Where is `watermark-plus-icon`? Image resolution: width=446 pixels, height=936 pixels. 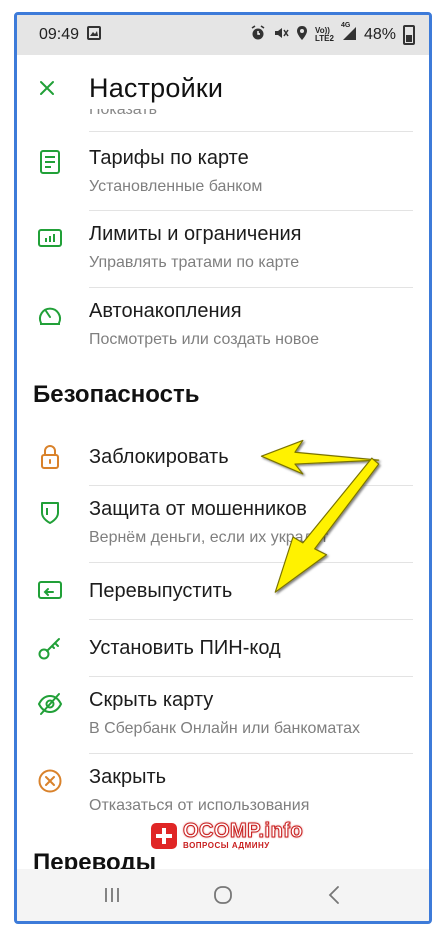
watermark-plus-icon is located at coordinates (164, 835).